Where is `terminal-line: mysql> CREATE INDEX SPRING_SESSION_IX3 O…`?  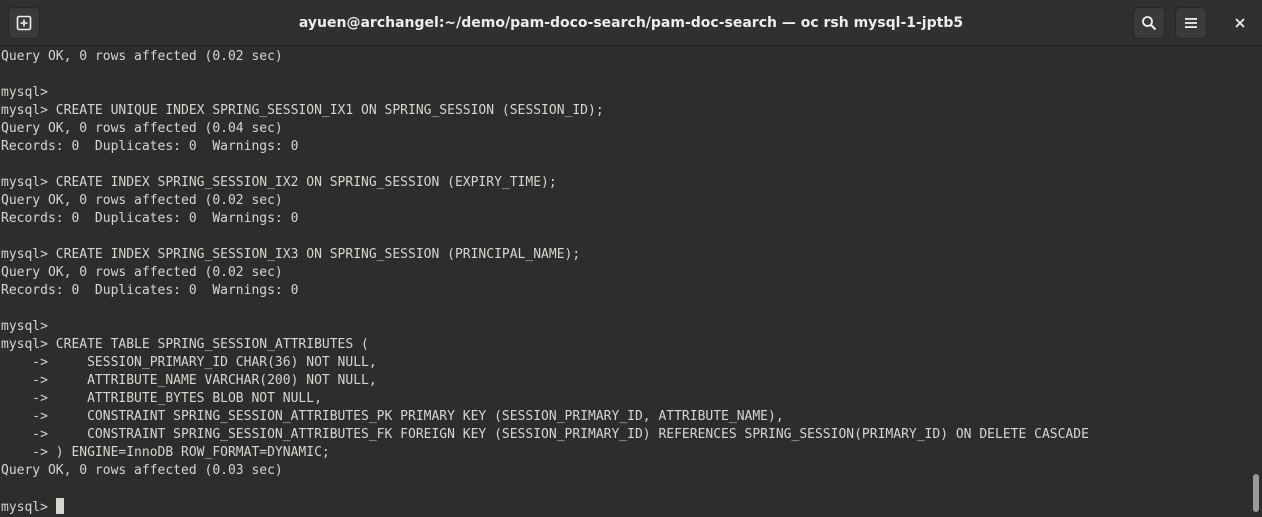 terminal-line: mysql> CREATE INDEX SPRING_SESSION_IX3 O… is located at coordinates (291, 254).